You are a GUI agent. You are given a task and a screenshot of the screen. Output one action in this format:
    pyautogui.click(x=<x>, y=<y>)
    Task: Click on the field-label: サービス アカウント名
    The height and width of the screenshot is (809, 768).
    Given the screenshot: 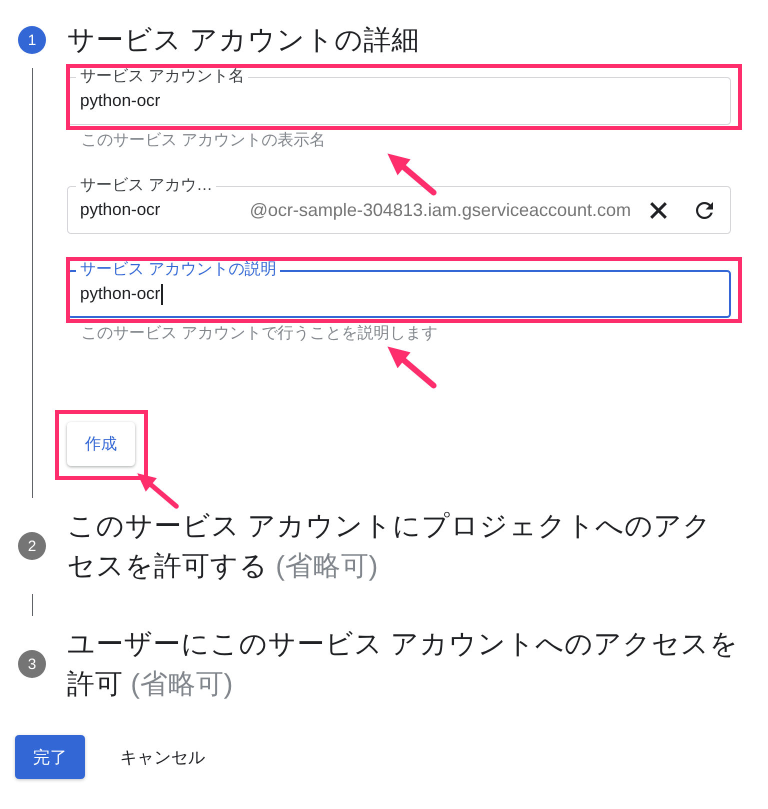 What is the action you would take?
    pyautogui.click(x=162, y=77)
    